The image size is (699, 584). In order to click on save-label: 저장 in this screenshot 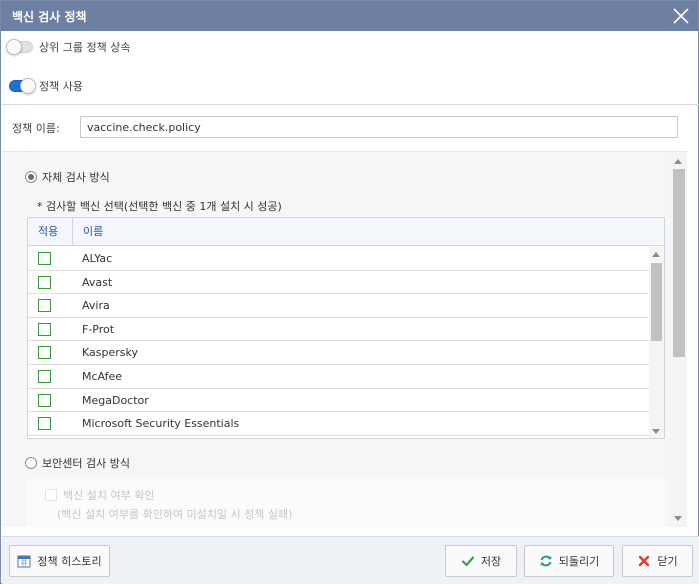, I will do `click(491, 561)`.